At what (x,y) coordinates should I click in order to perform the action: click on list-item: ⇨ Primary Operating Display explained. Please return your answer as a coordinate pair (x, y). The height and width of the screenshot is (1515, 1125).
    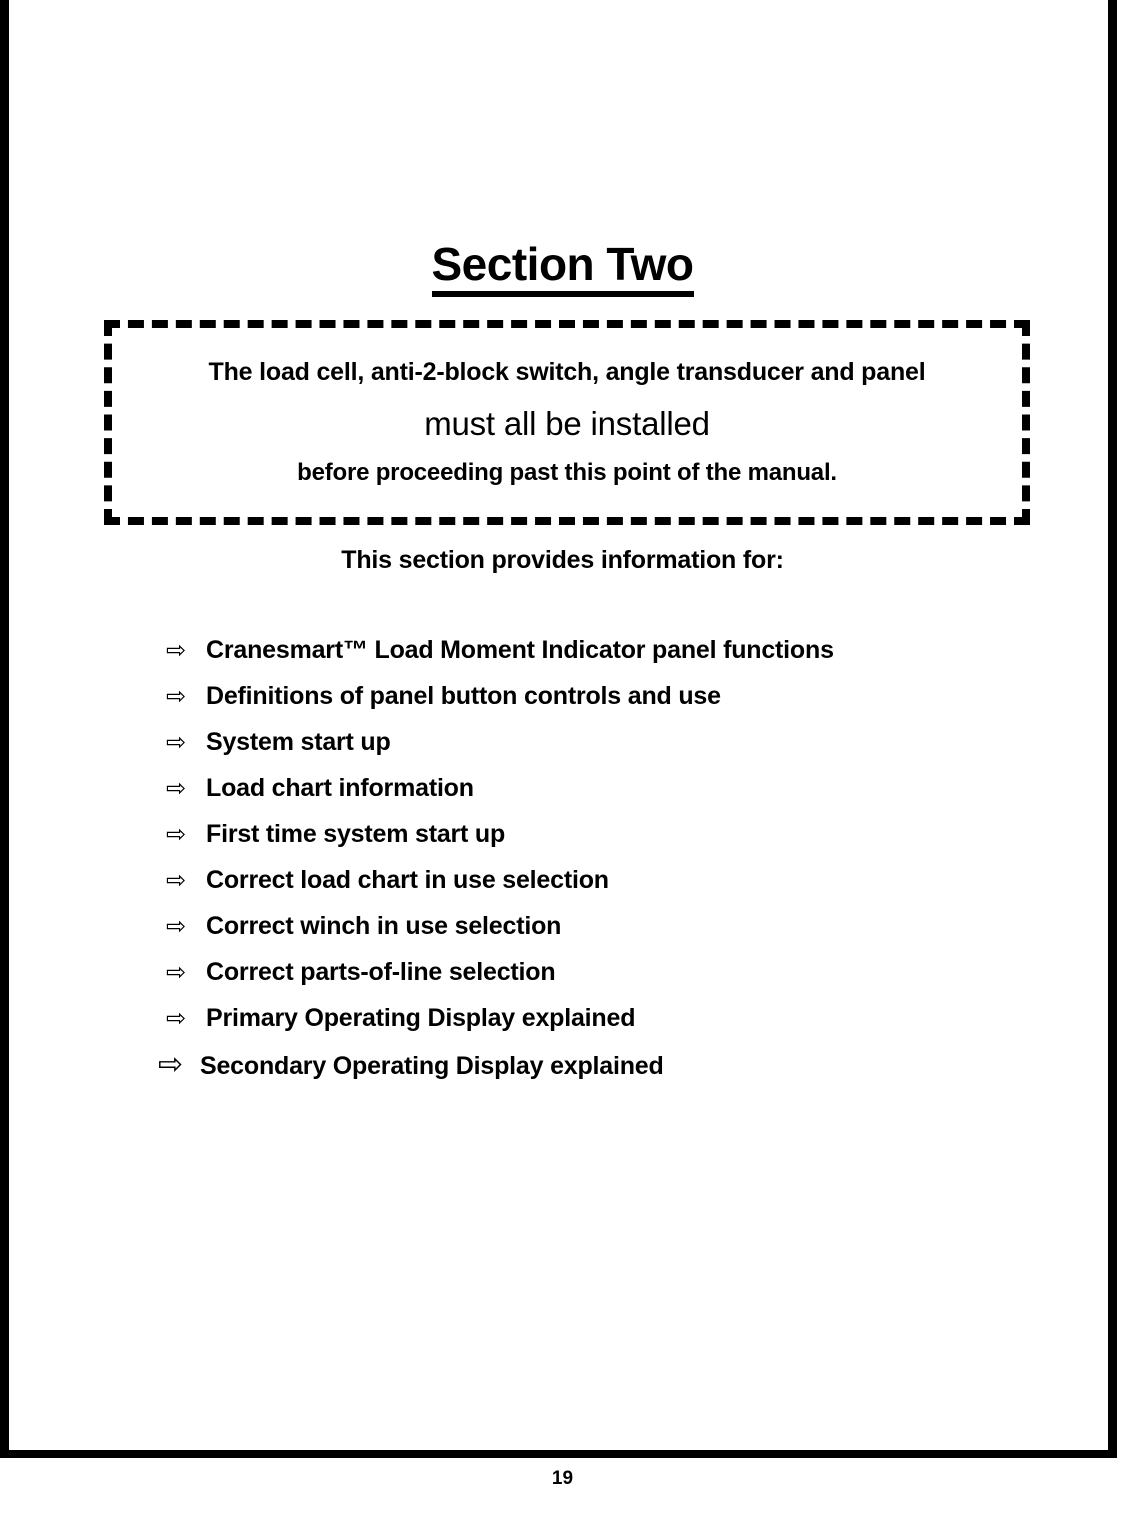
    Looking at the image, I should click on (562, 1027).